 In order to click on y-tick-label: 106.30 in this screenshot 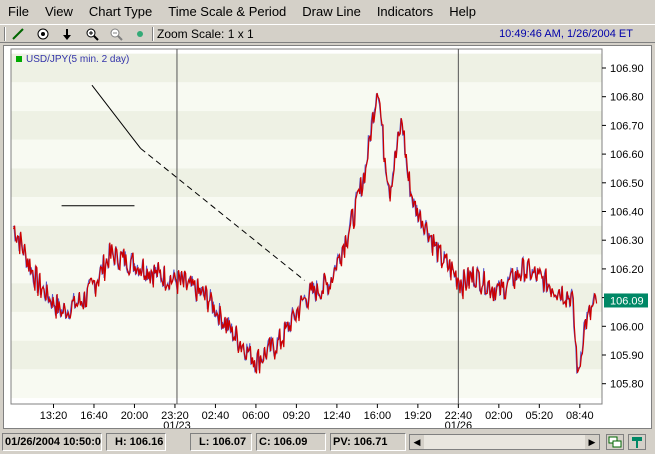, I will do `click(627, 241)`.